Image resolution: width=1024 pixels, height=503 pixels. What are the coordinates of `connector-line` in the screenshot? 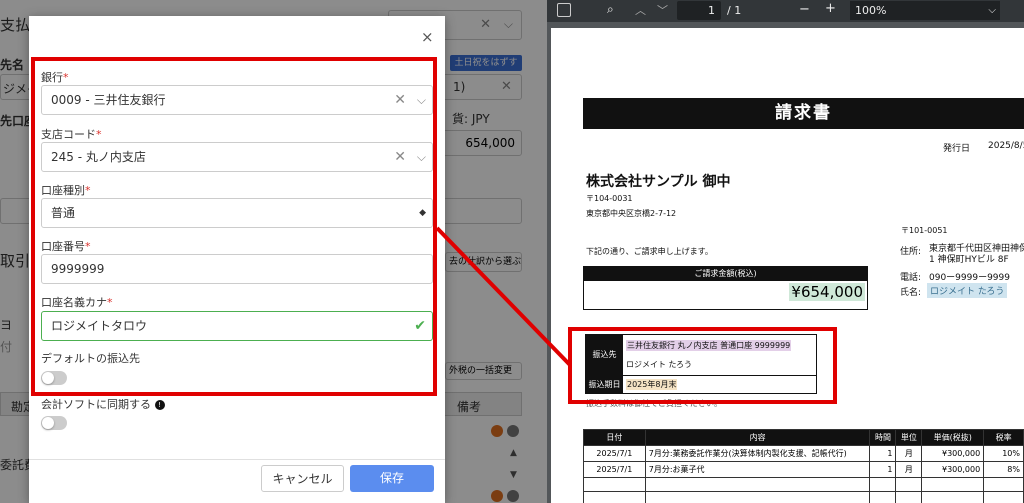 It's located at (503, 296).